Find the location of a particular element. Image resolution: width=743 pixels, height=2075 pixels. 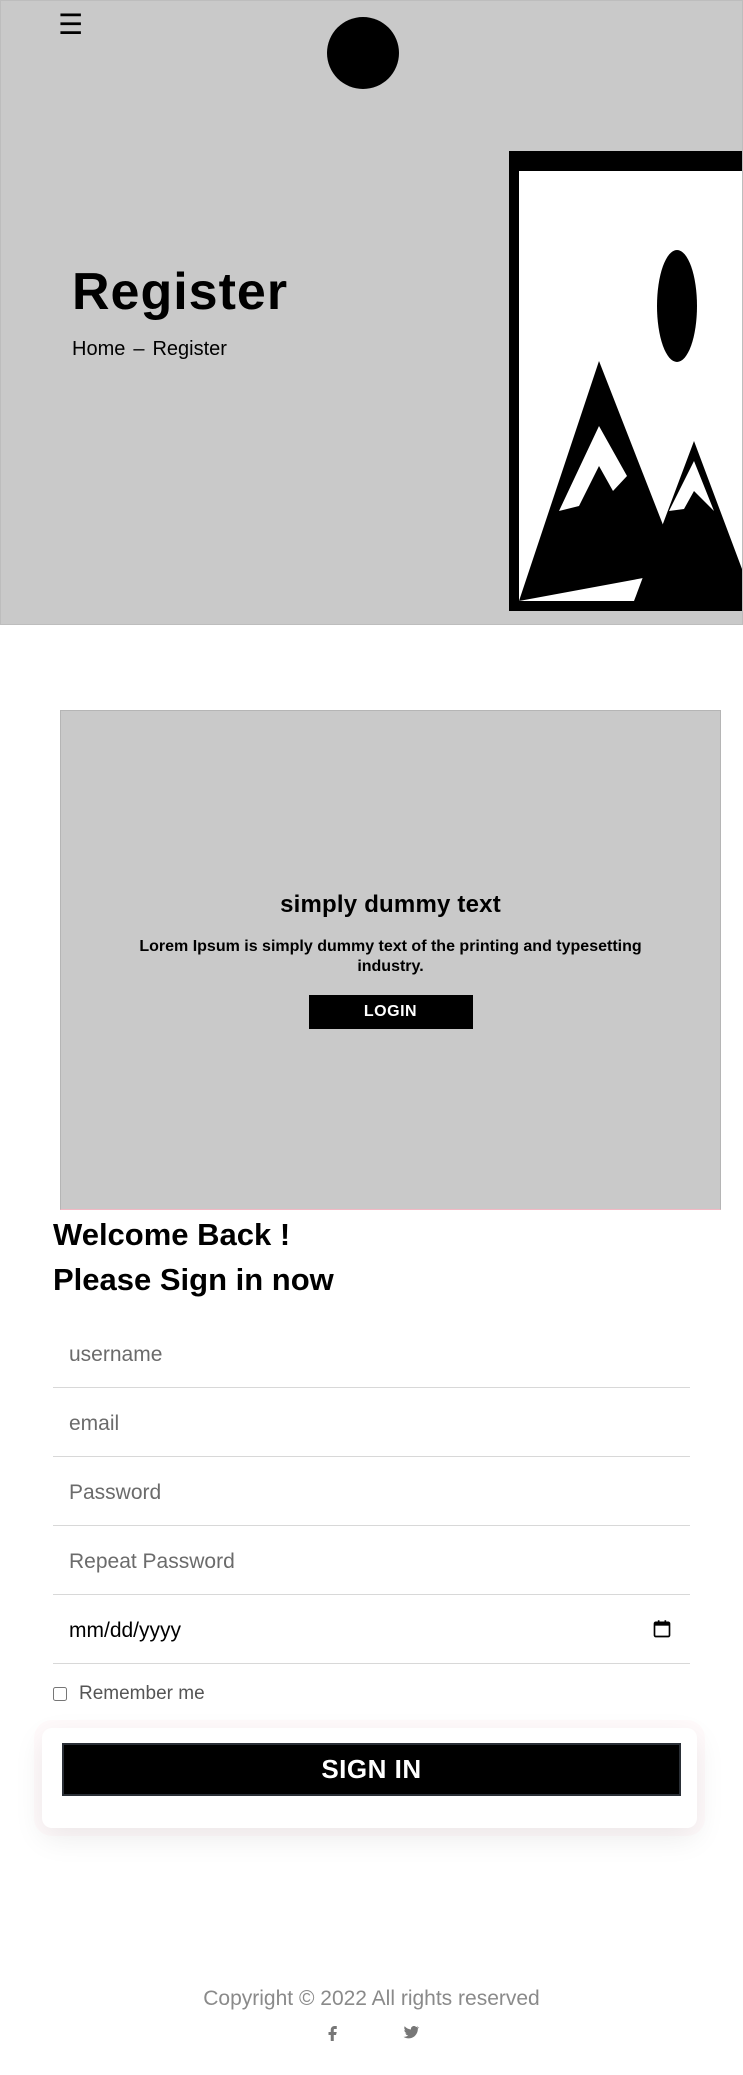

sign-in-button: SIGN IN is located at coordinates (371, 1769).